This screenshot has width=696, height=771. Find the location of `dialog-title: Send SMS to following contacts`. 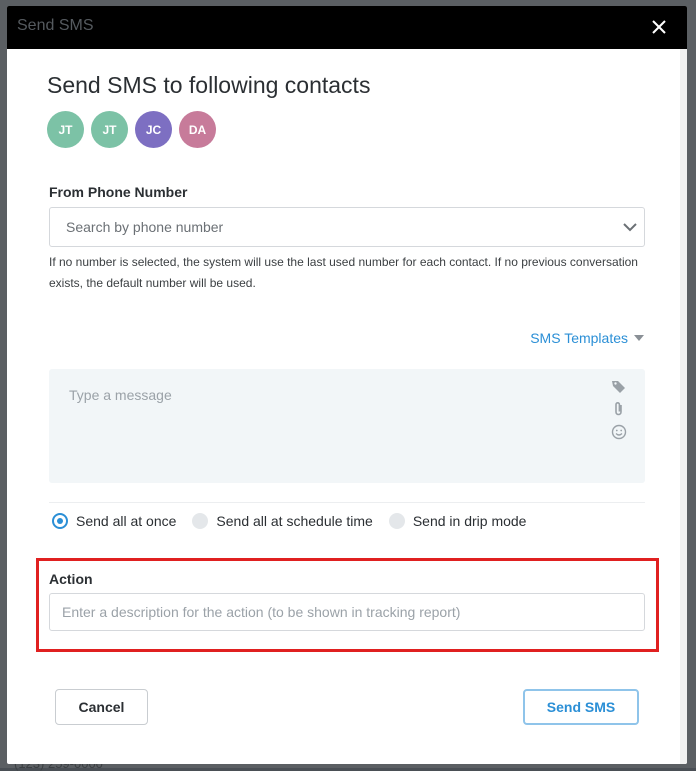

dialog-title: Send SMS to following contacts is located at coordinates (209, 85).